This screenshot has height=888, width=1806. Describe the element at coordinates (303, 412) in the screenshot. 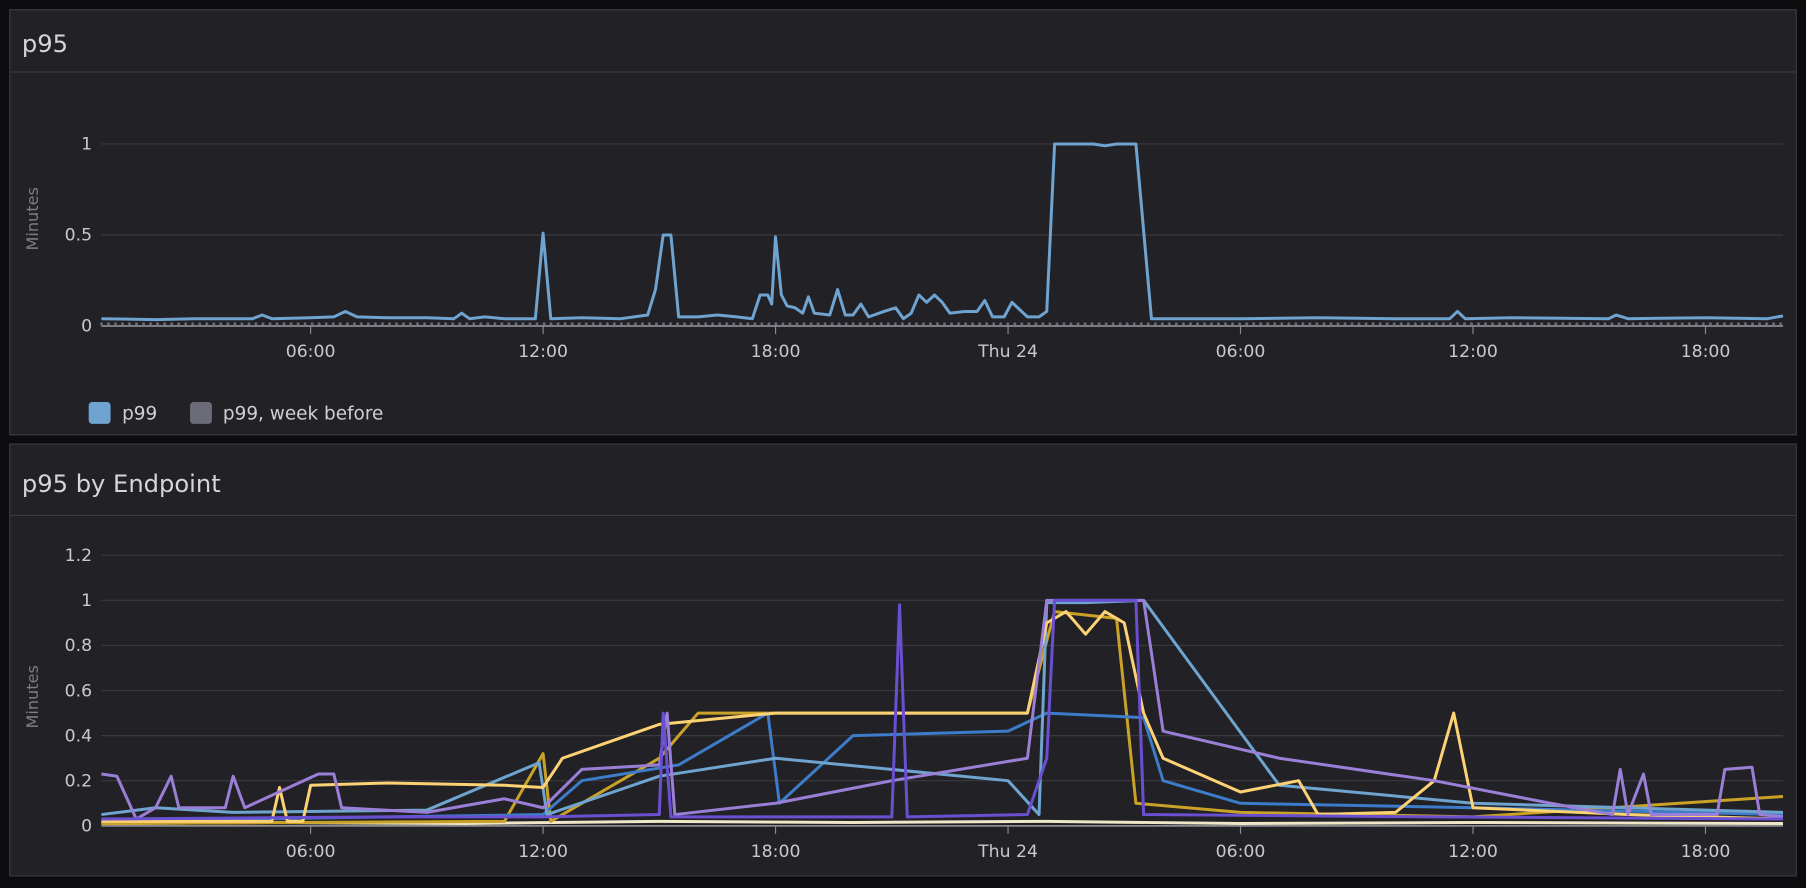

I see `legend-label: p99, week before` at that location.